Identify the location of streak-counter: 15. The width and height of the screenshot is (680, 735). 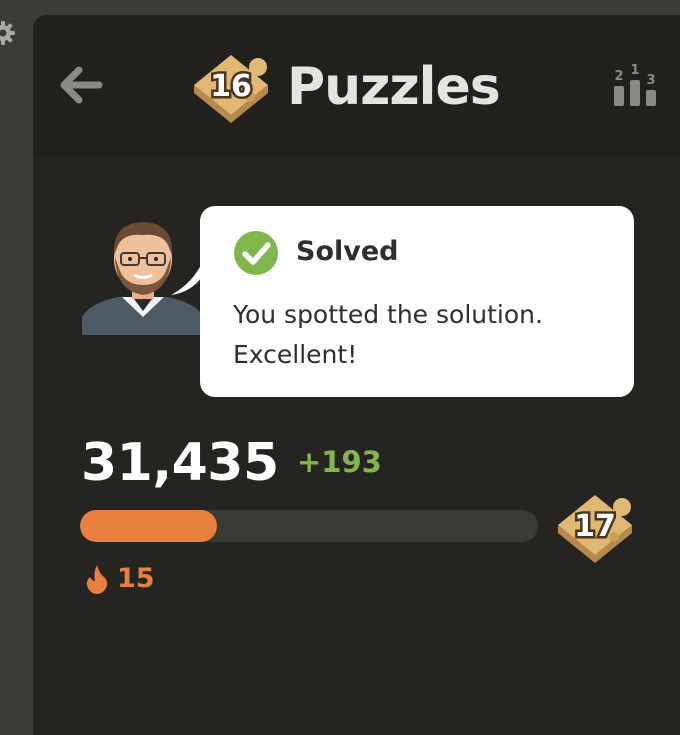
(120, 578).